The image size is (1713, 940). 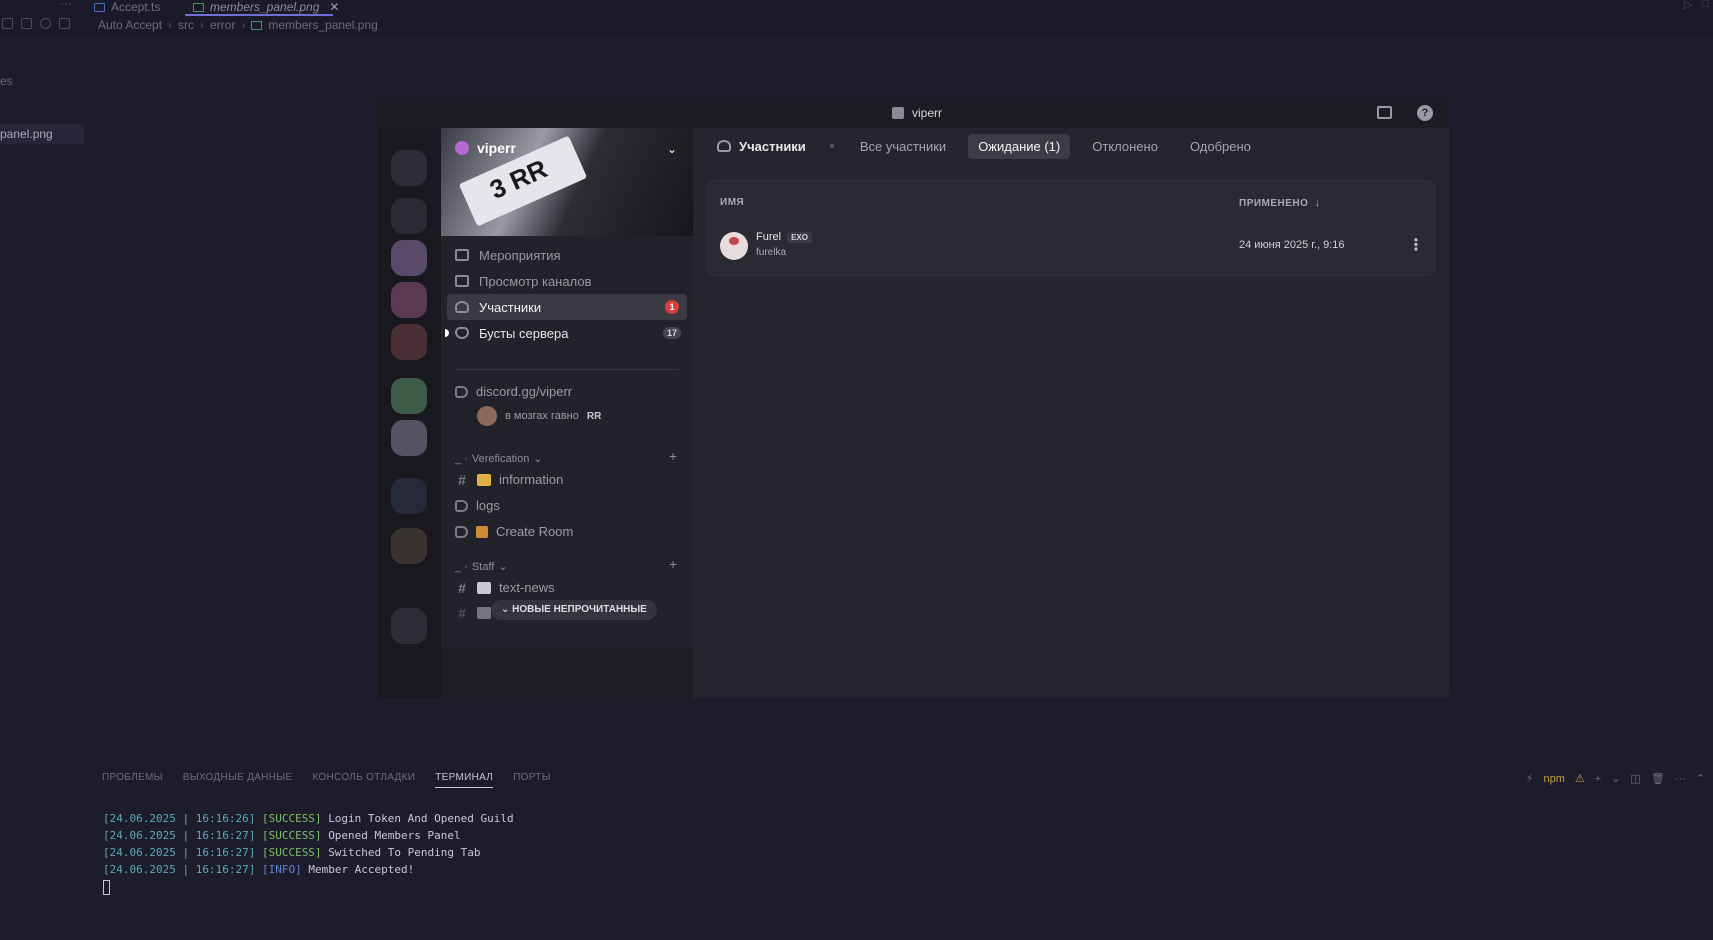 I want to click on refresh-icon, so click(x=45, y=23).